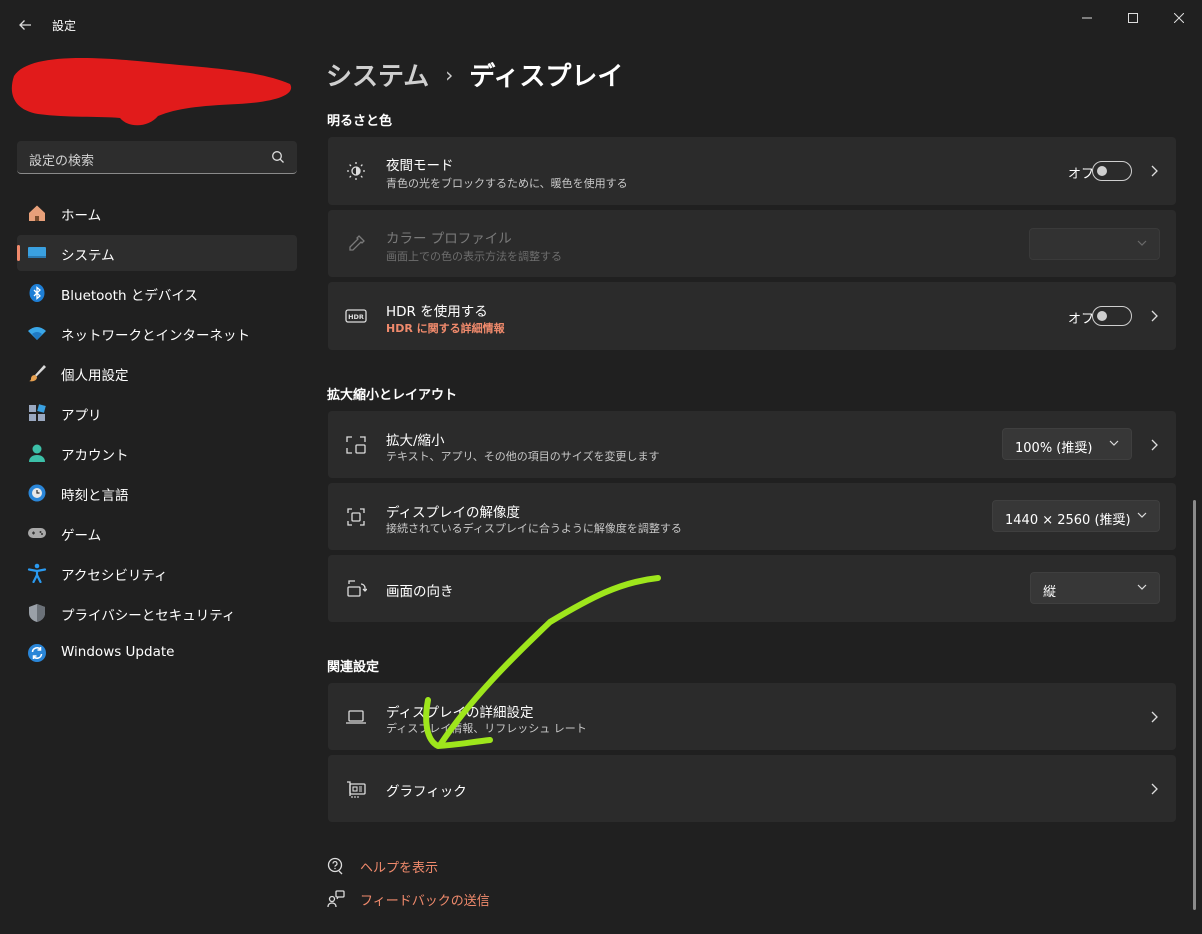 This screenshot has height=934, width=1202. Describe the element at coordinates (425, 901) in the screenshot. I see `feedback-label: フィードバックの送信` at that location.